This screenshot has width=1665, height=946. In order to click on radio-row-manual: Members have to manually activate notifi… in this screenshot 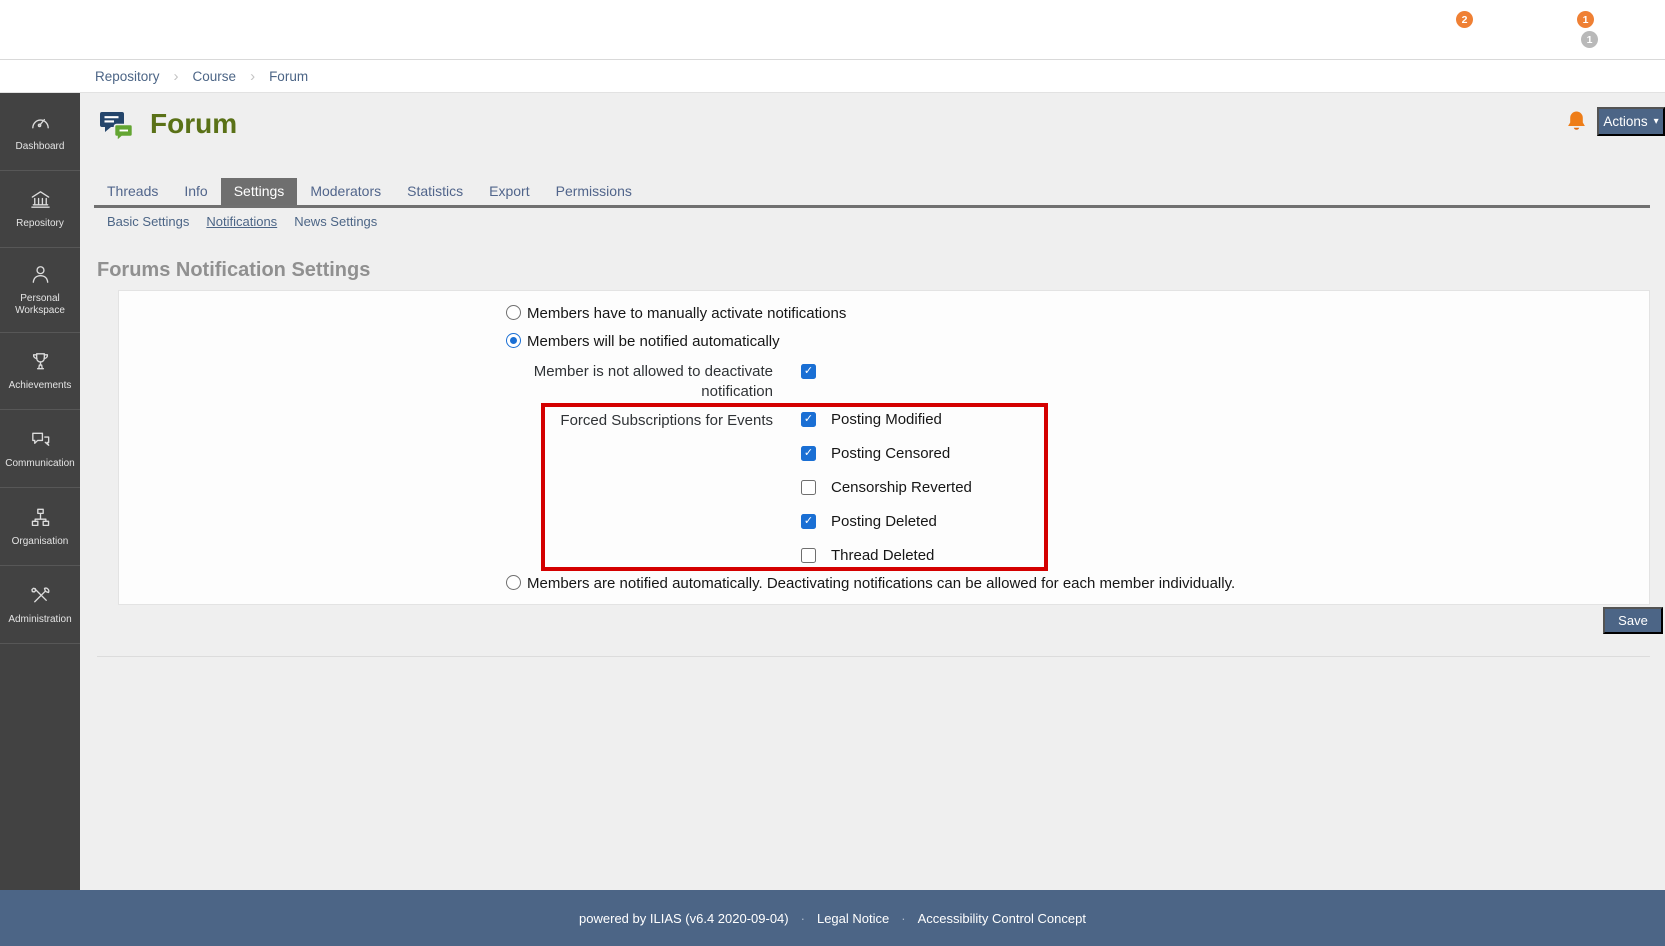, I will do `click(676, 314)`.